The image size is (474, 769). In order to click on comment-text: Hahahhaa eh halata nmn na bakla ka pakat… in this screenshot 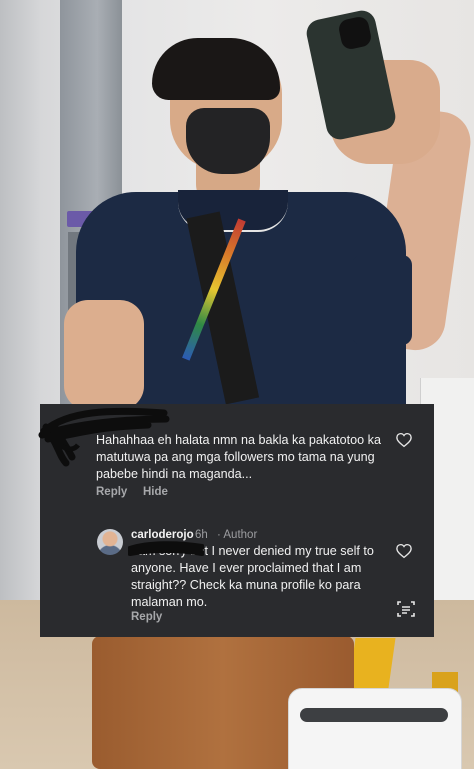, I will do `click(238, 457)`.